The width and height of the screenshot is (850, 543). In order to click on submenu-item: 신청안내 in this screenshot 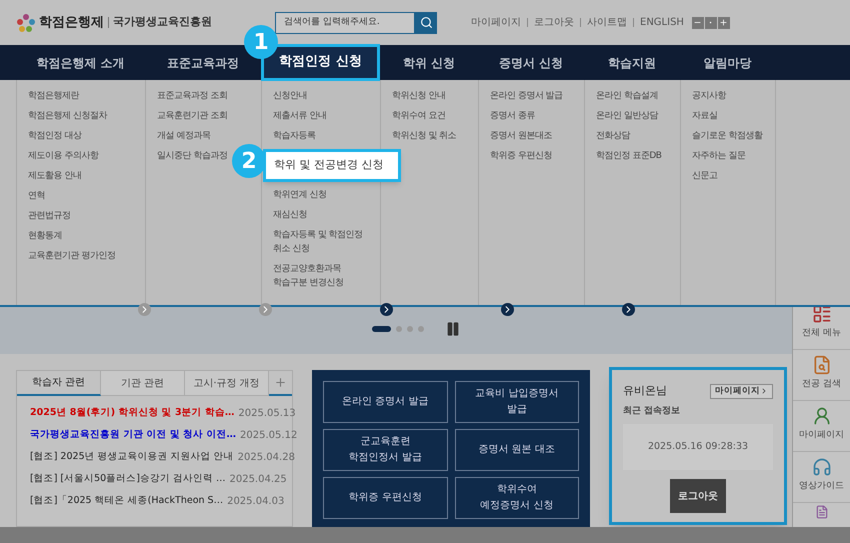, I will do `click(290, 96)`.